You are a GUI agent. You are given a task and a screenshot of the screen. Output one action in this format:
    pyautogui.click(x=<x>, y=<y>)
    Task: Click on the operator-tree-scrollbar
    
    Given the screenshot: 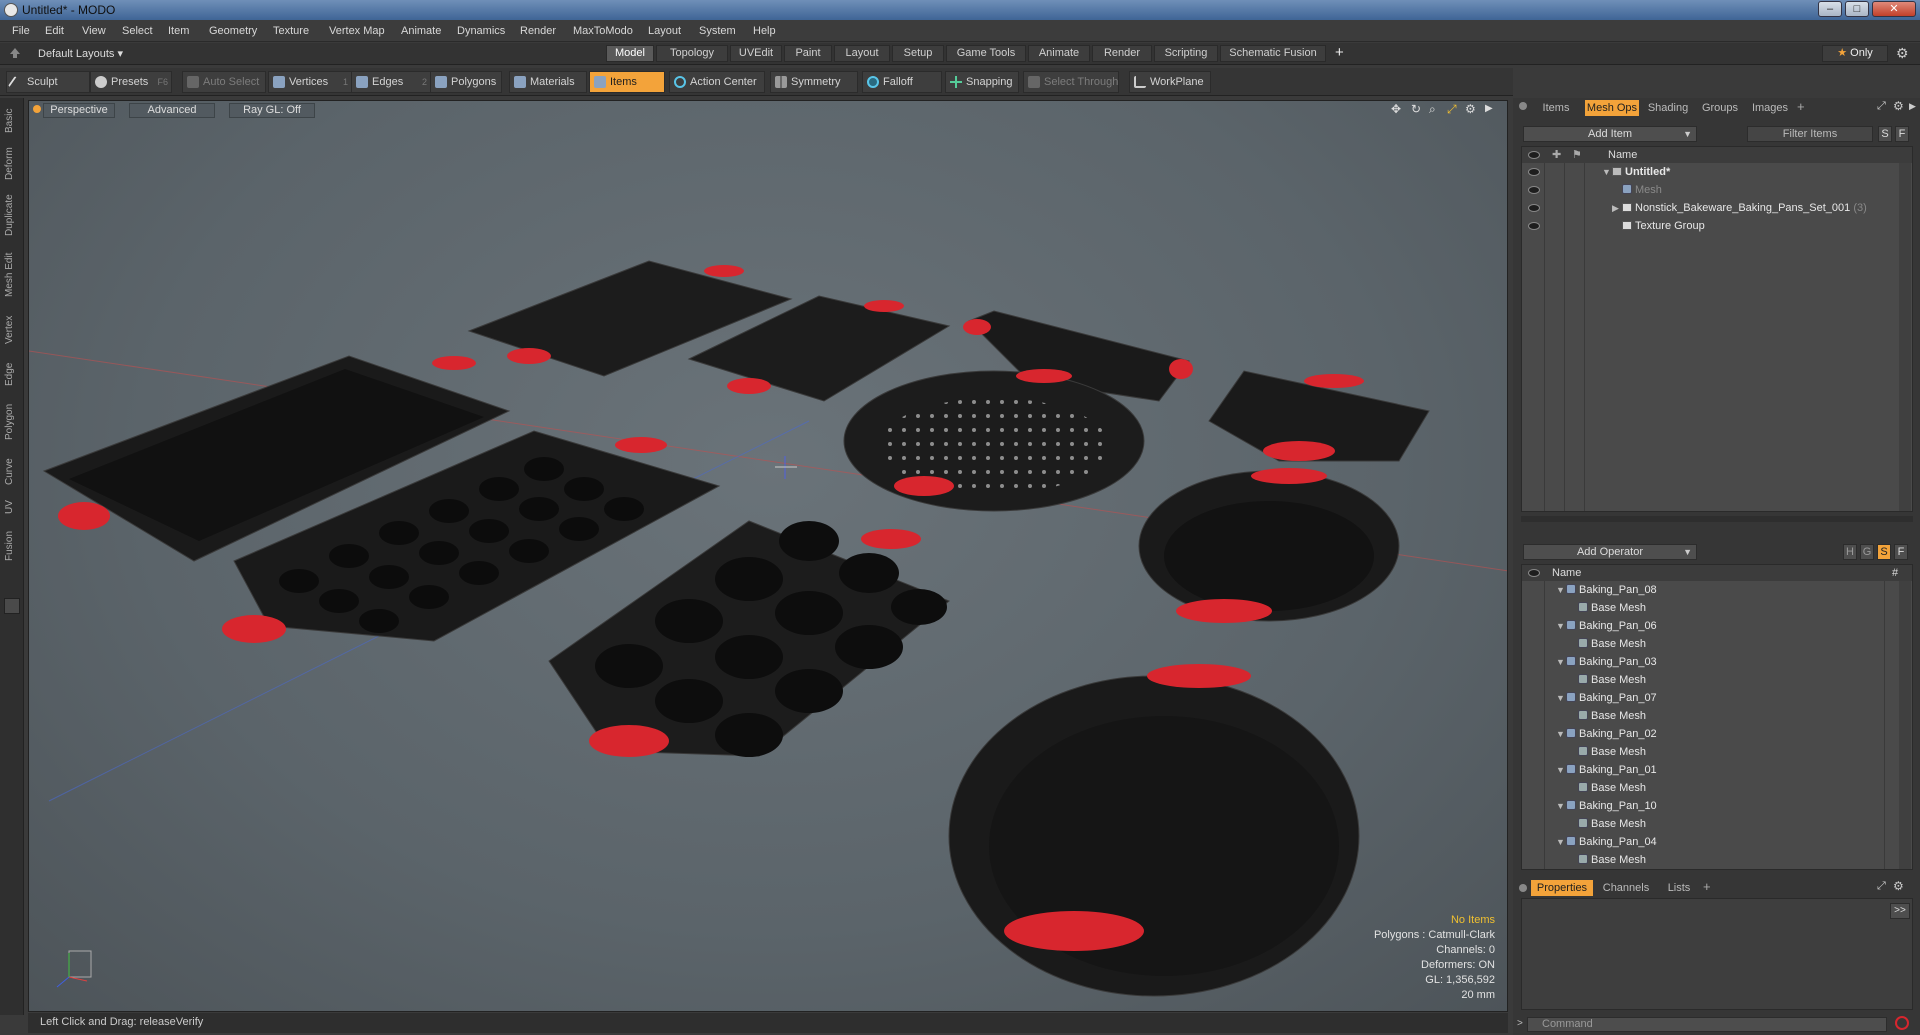 What is the action you would take?
    pyautogui.click(x=1905, y=725)
    